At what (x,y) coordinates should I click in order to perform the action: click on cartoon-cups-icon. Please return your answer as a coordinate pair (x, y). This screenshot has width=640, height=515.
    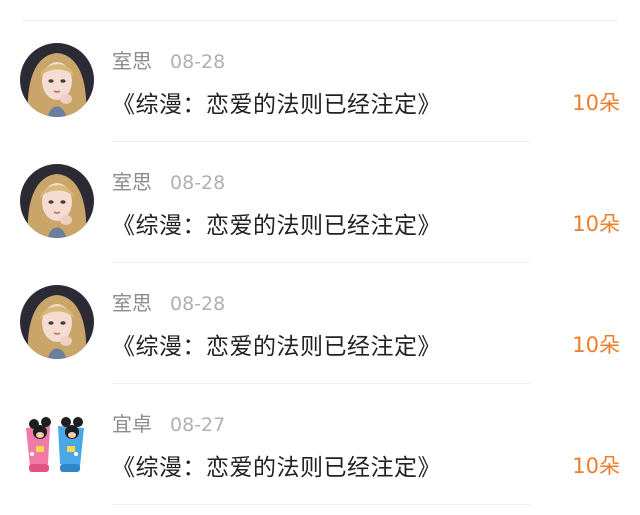
    Looking at the image, I should click on (57, 443).